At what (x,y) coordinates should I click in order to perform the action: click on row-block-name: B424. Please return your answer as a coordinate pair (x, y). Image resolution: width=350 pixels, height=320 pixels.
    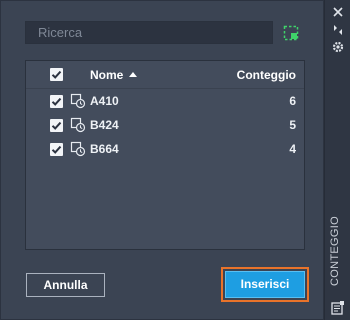
    Looking at the image, I should click on (104, 125).